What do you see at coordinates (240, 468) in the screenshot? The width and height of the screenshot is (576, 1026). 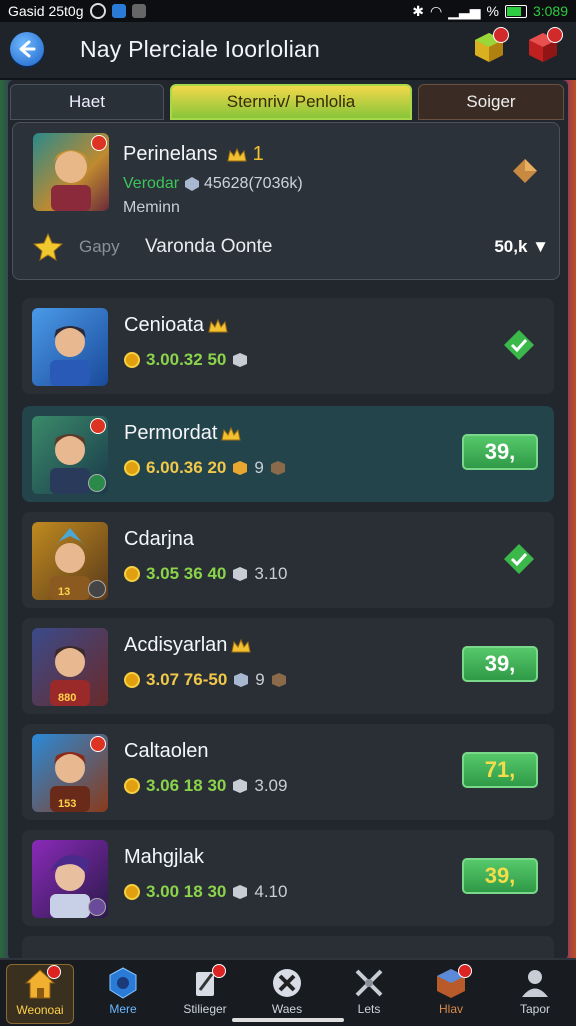 I see `gold-cube-icon` at bounding box center [240, 468].